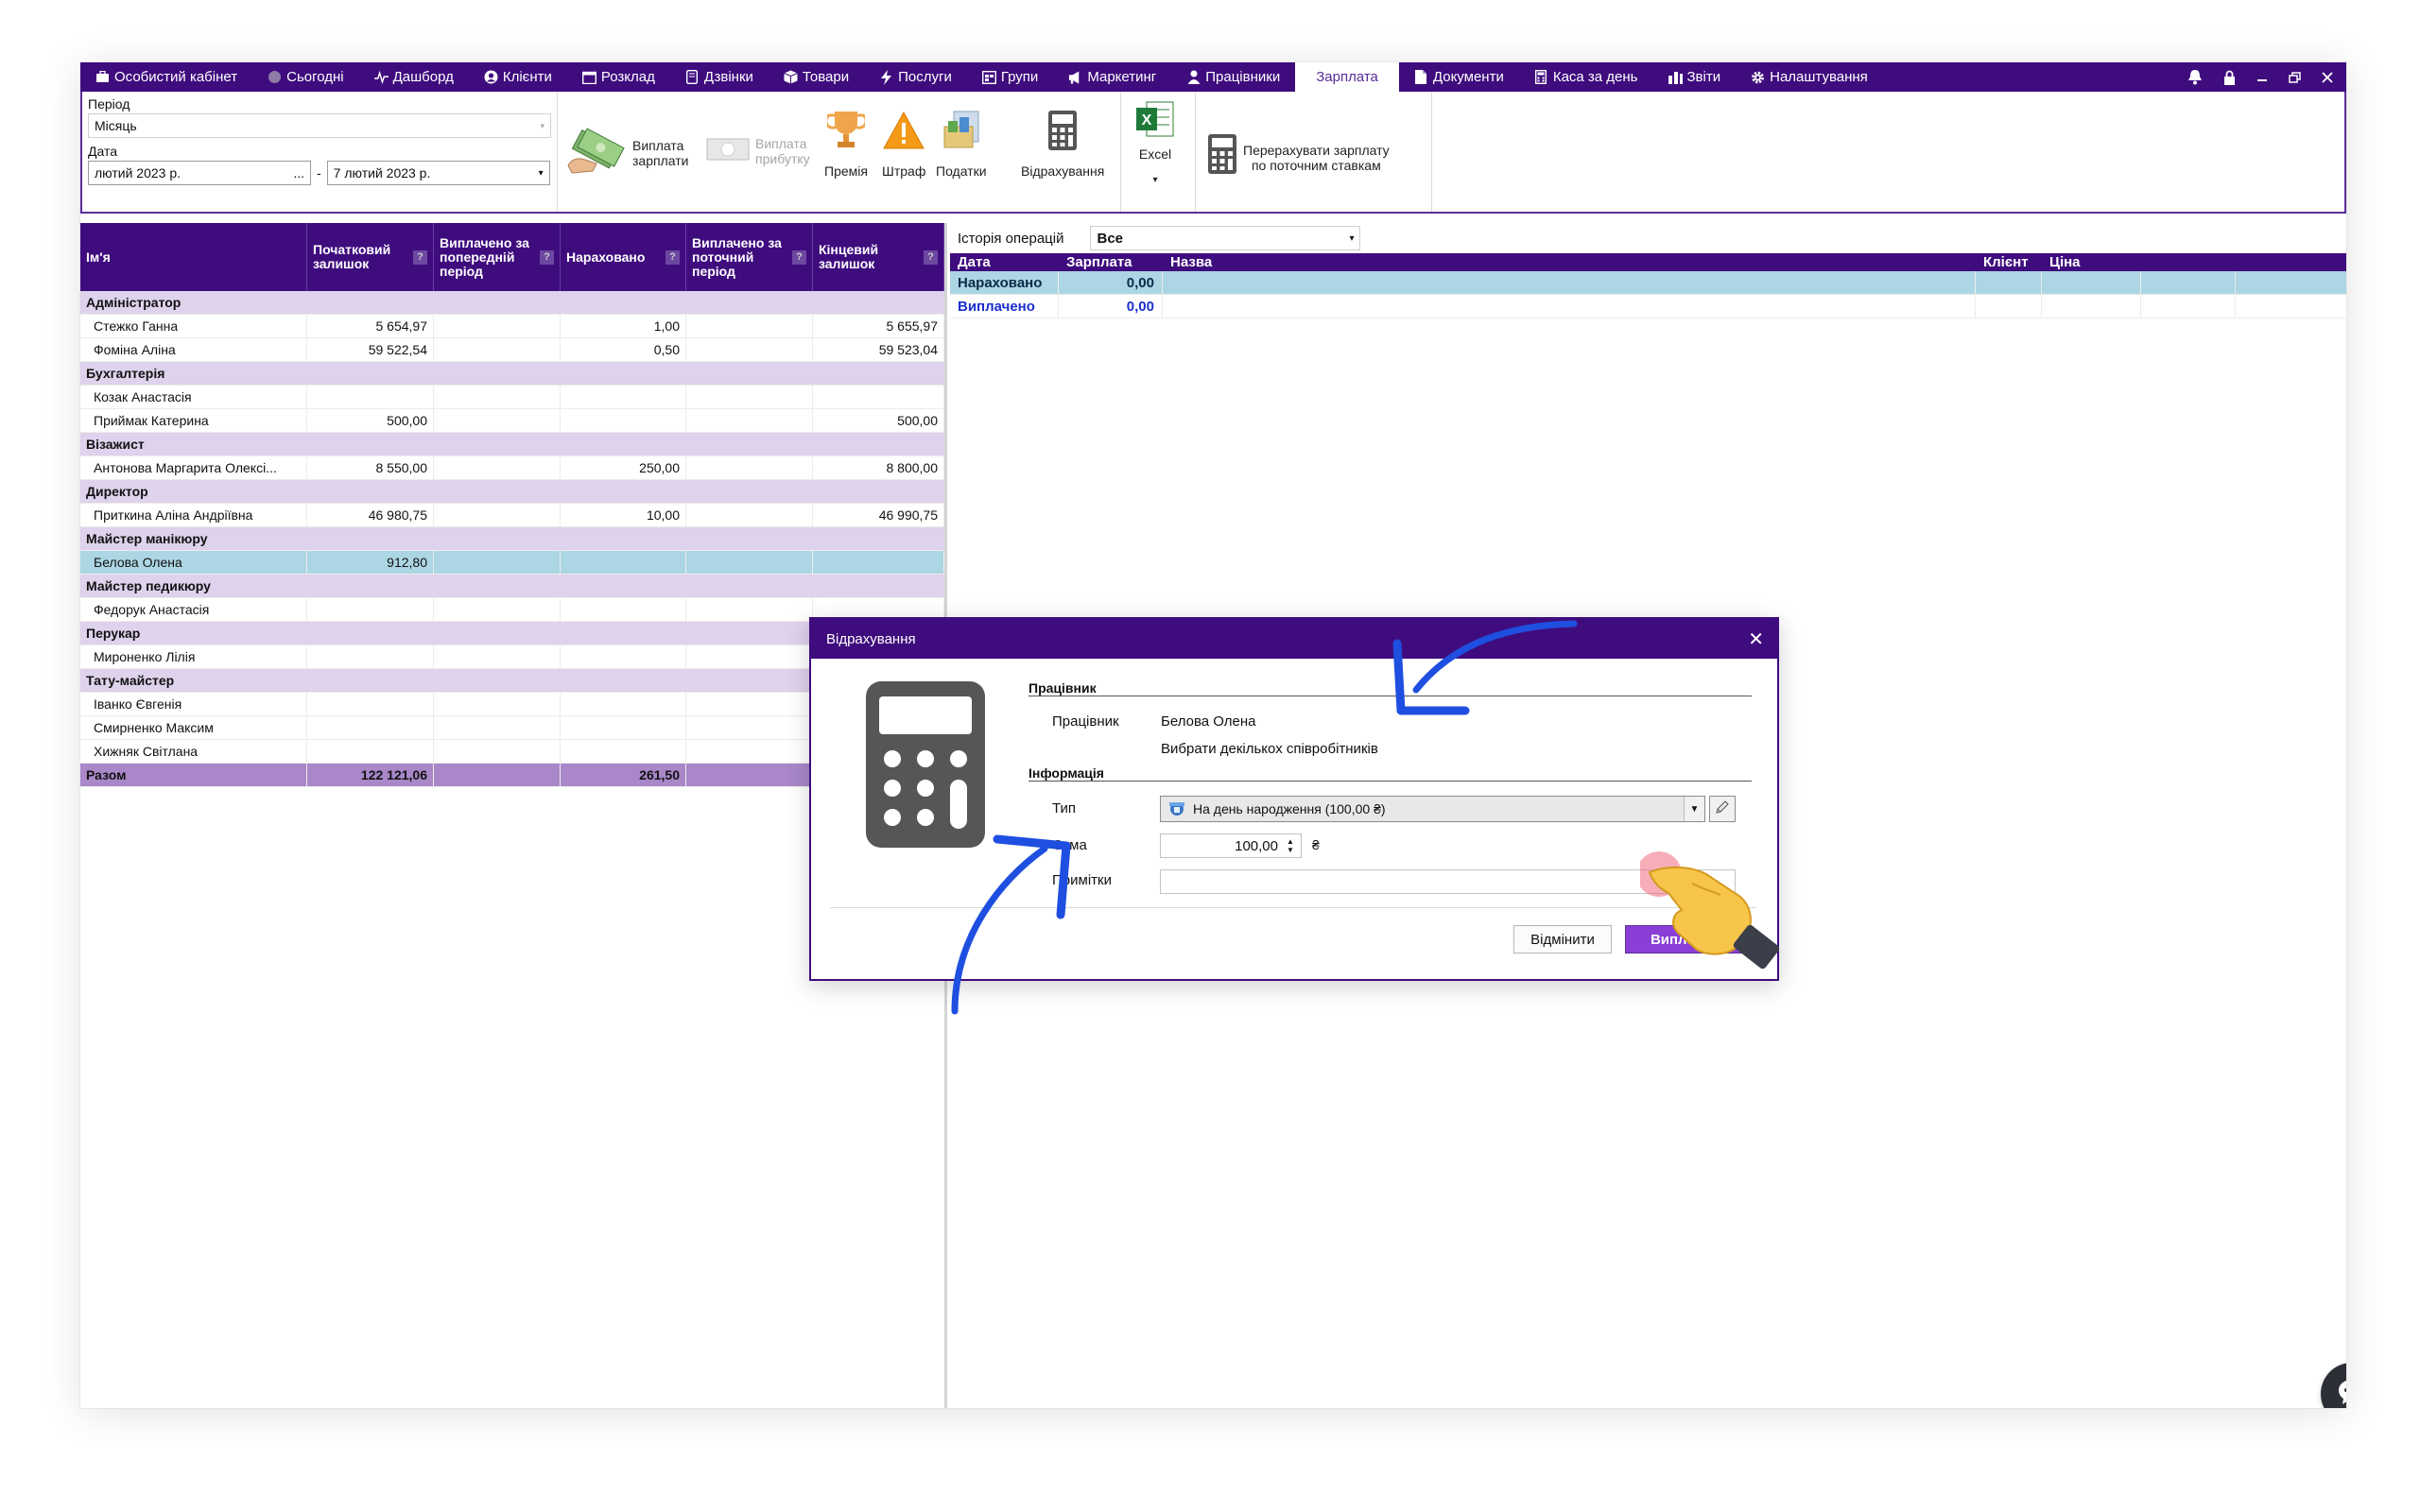 The width and height of the screenshot is (2420, 1512). What do you see at coordinates (1756, 639) in the screenshot?
I see `close-icon: ✕` at bounding box center [1756, 639].